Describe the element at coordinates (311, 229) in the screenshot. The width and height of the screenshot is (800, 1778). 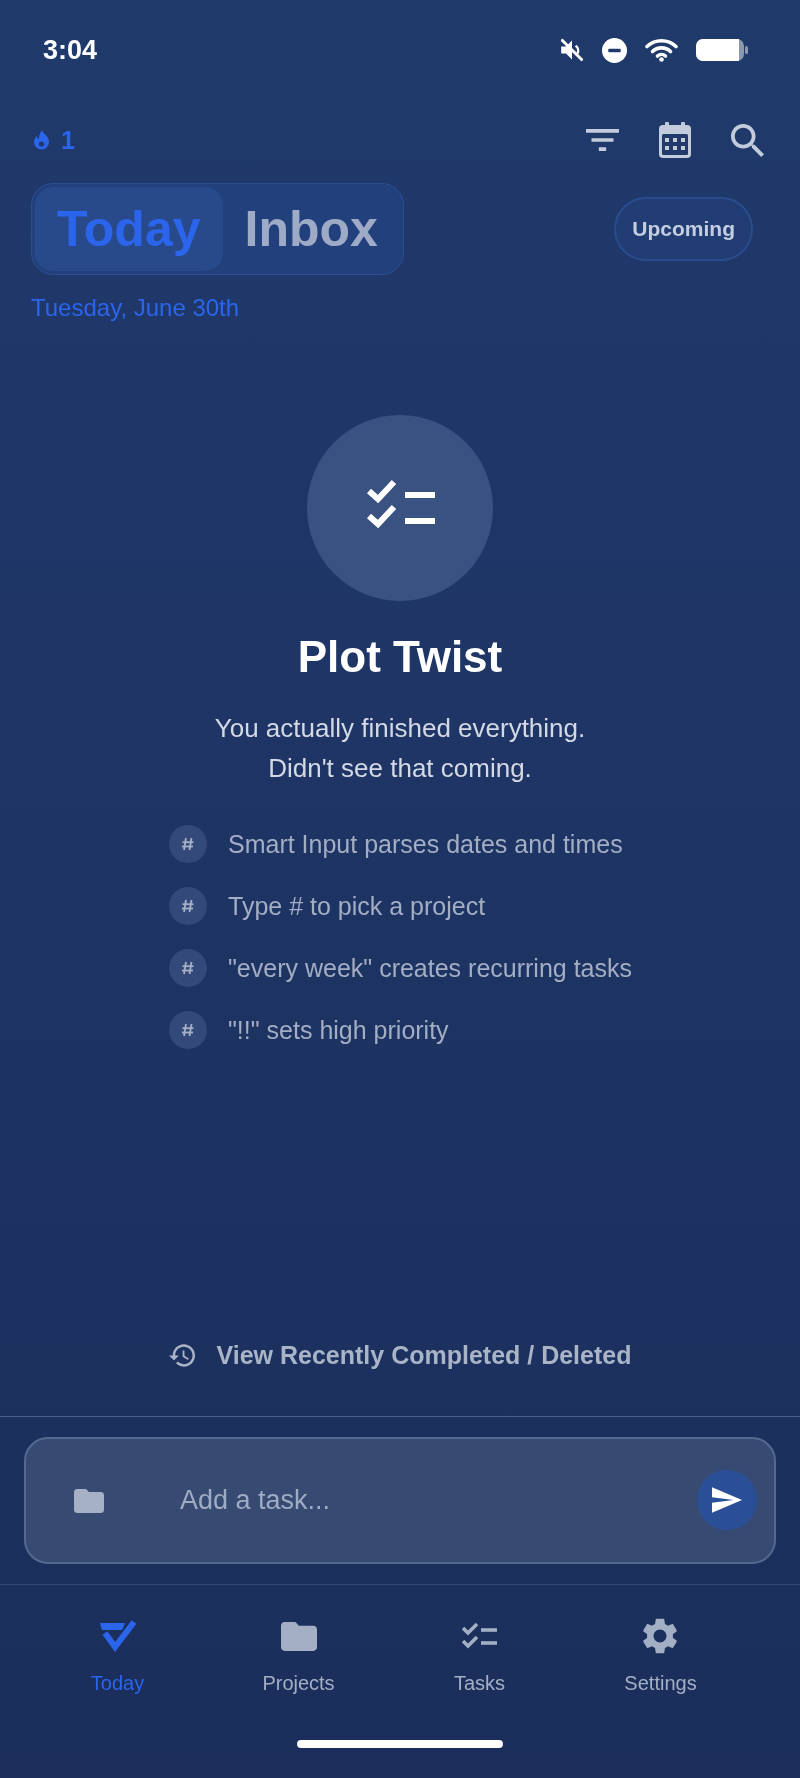
I see `view-tab: Inbox` at that location.